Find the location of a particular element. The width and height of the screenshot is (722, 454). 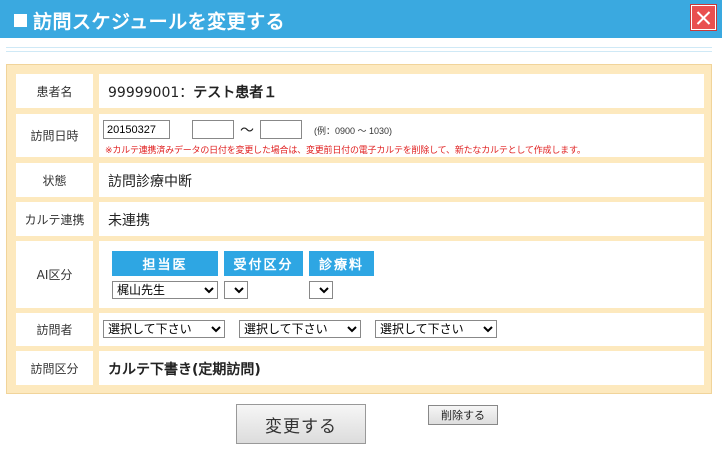

patient-value-cell: 99999001：テスト患者１ is located at coordinates (401, 91).